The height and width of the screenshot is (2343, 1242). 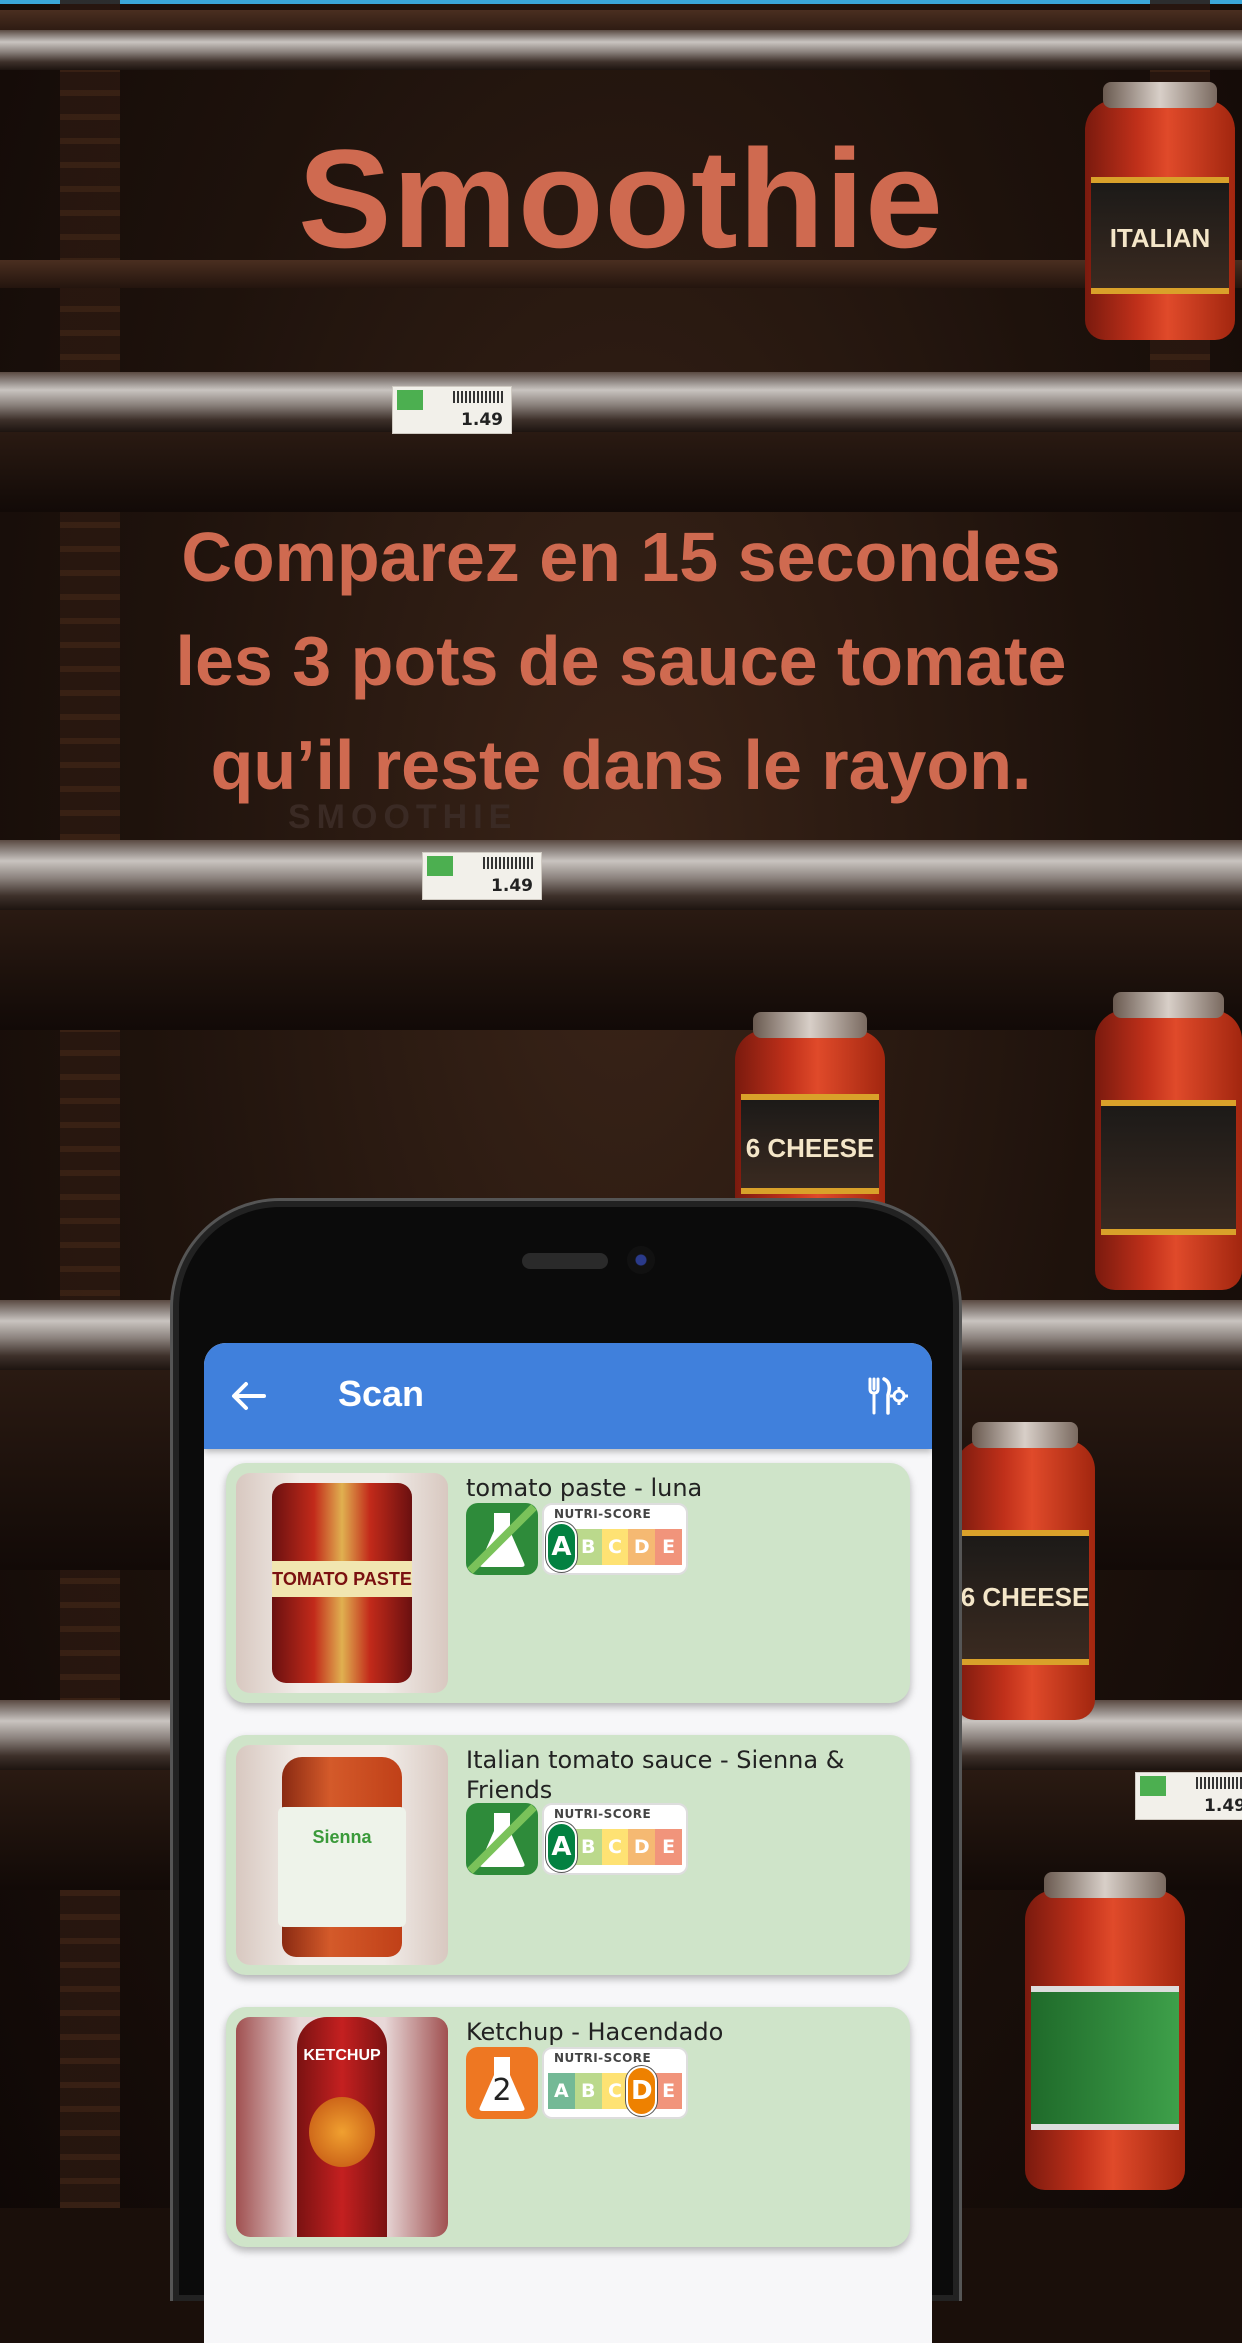 What do you see at coordinates (342, 1579) in the screenshot?
I see `product-image-label: TOMATO PASTE` at bounding box center [342, 1579].